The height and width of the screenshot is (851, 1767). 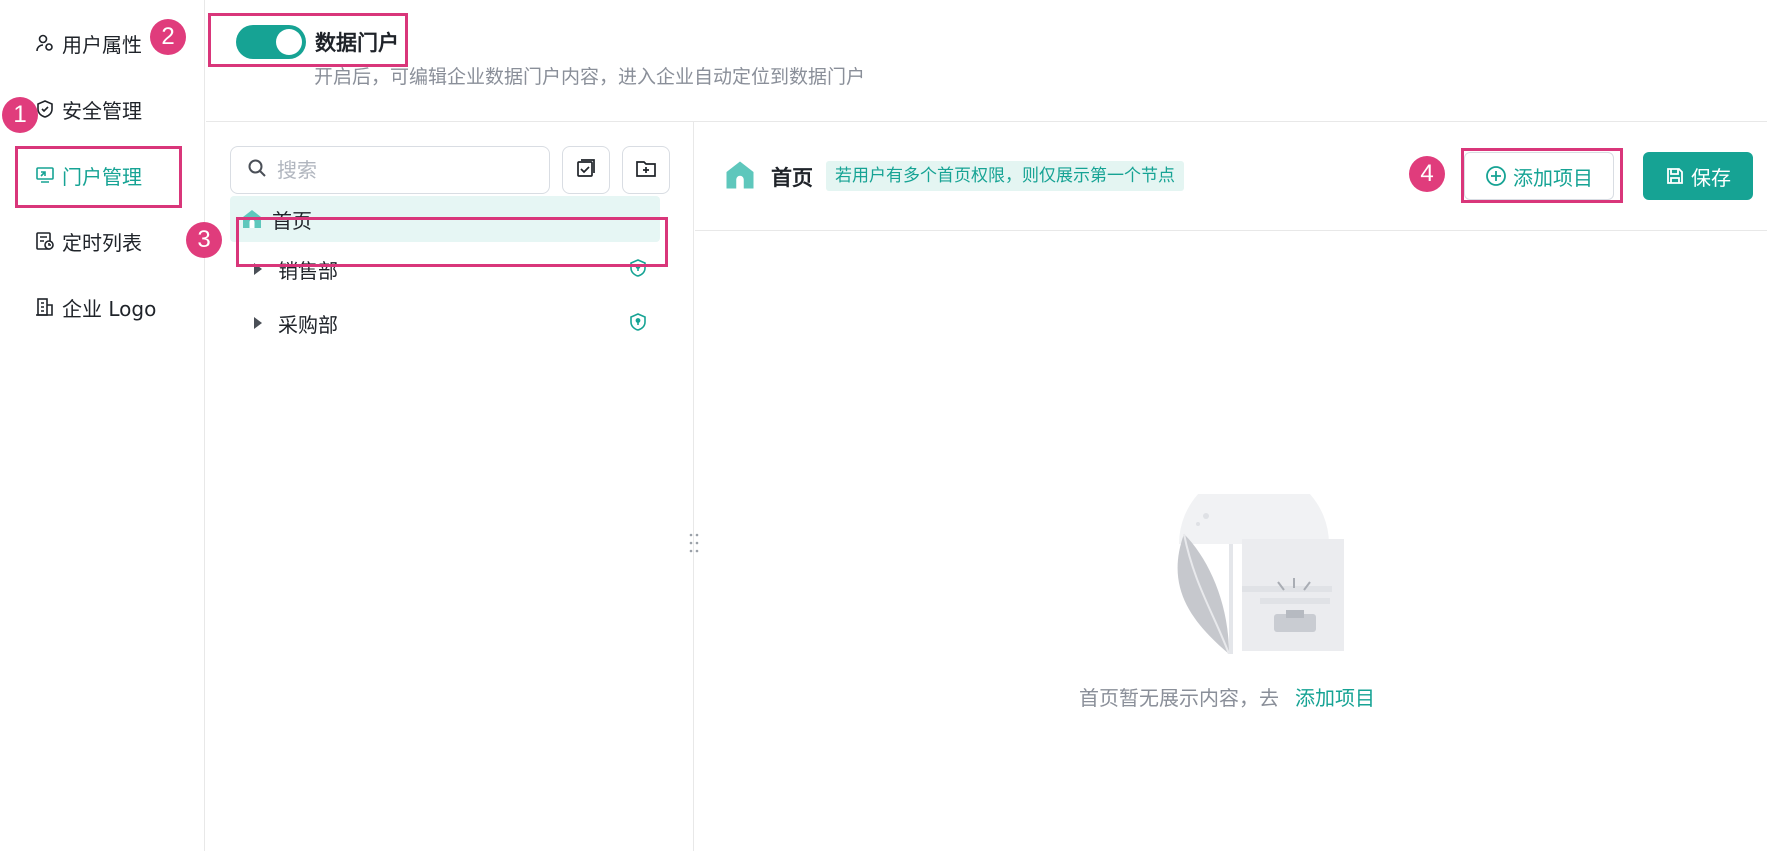 I want to click on data-portal-toggle, so click(x=271, y=42).